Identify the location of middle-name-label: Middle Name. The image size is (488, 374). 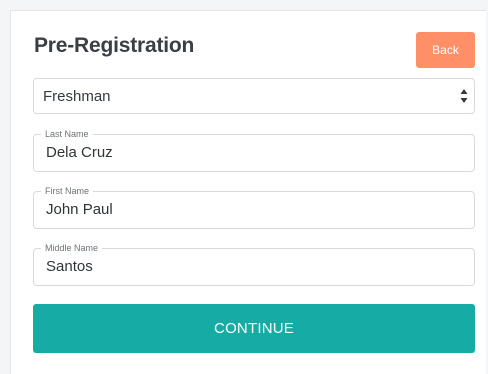
(72, 248).